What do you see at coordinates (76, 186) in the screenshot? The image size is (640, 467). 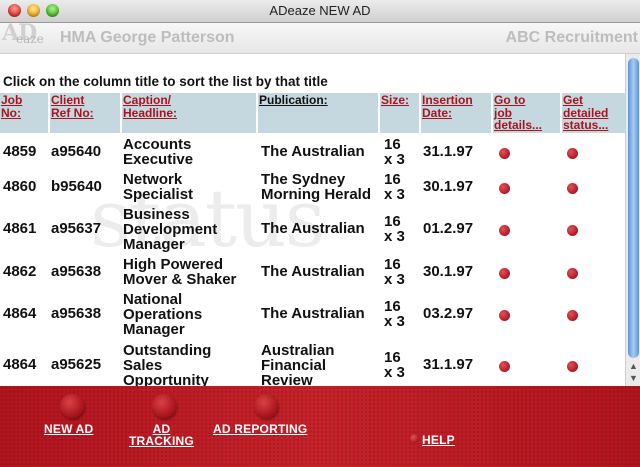 I see `client-ref: b95640` at bounding box center [76, 186].